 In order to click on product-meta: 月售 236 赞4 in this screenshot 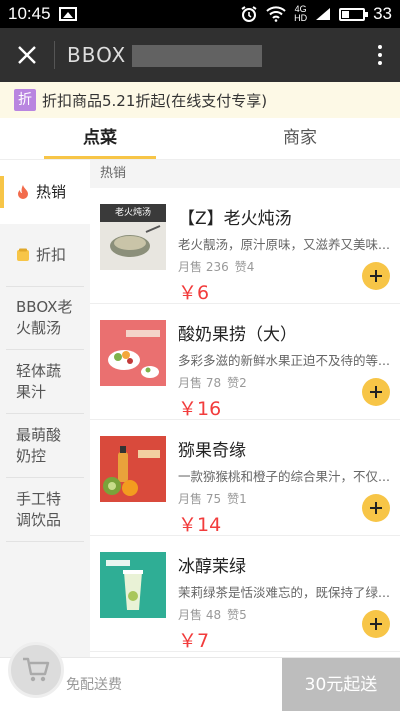, I will do `click(284, 266)`.